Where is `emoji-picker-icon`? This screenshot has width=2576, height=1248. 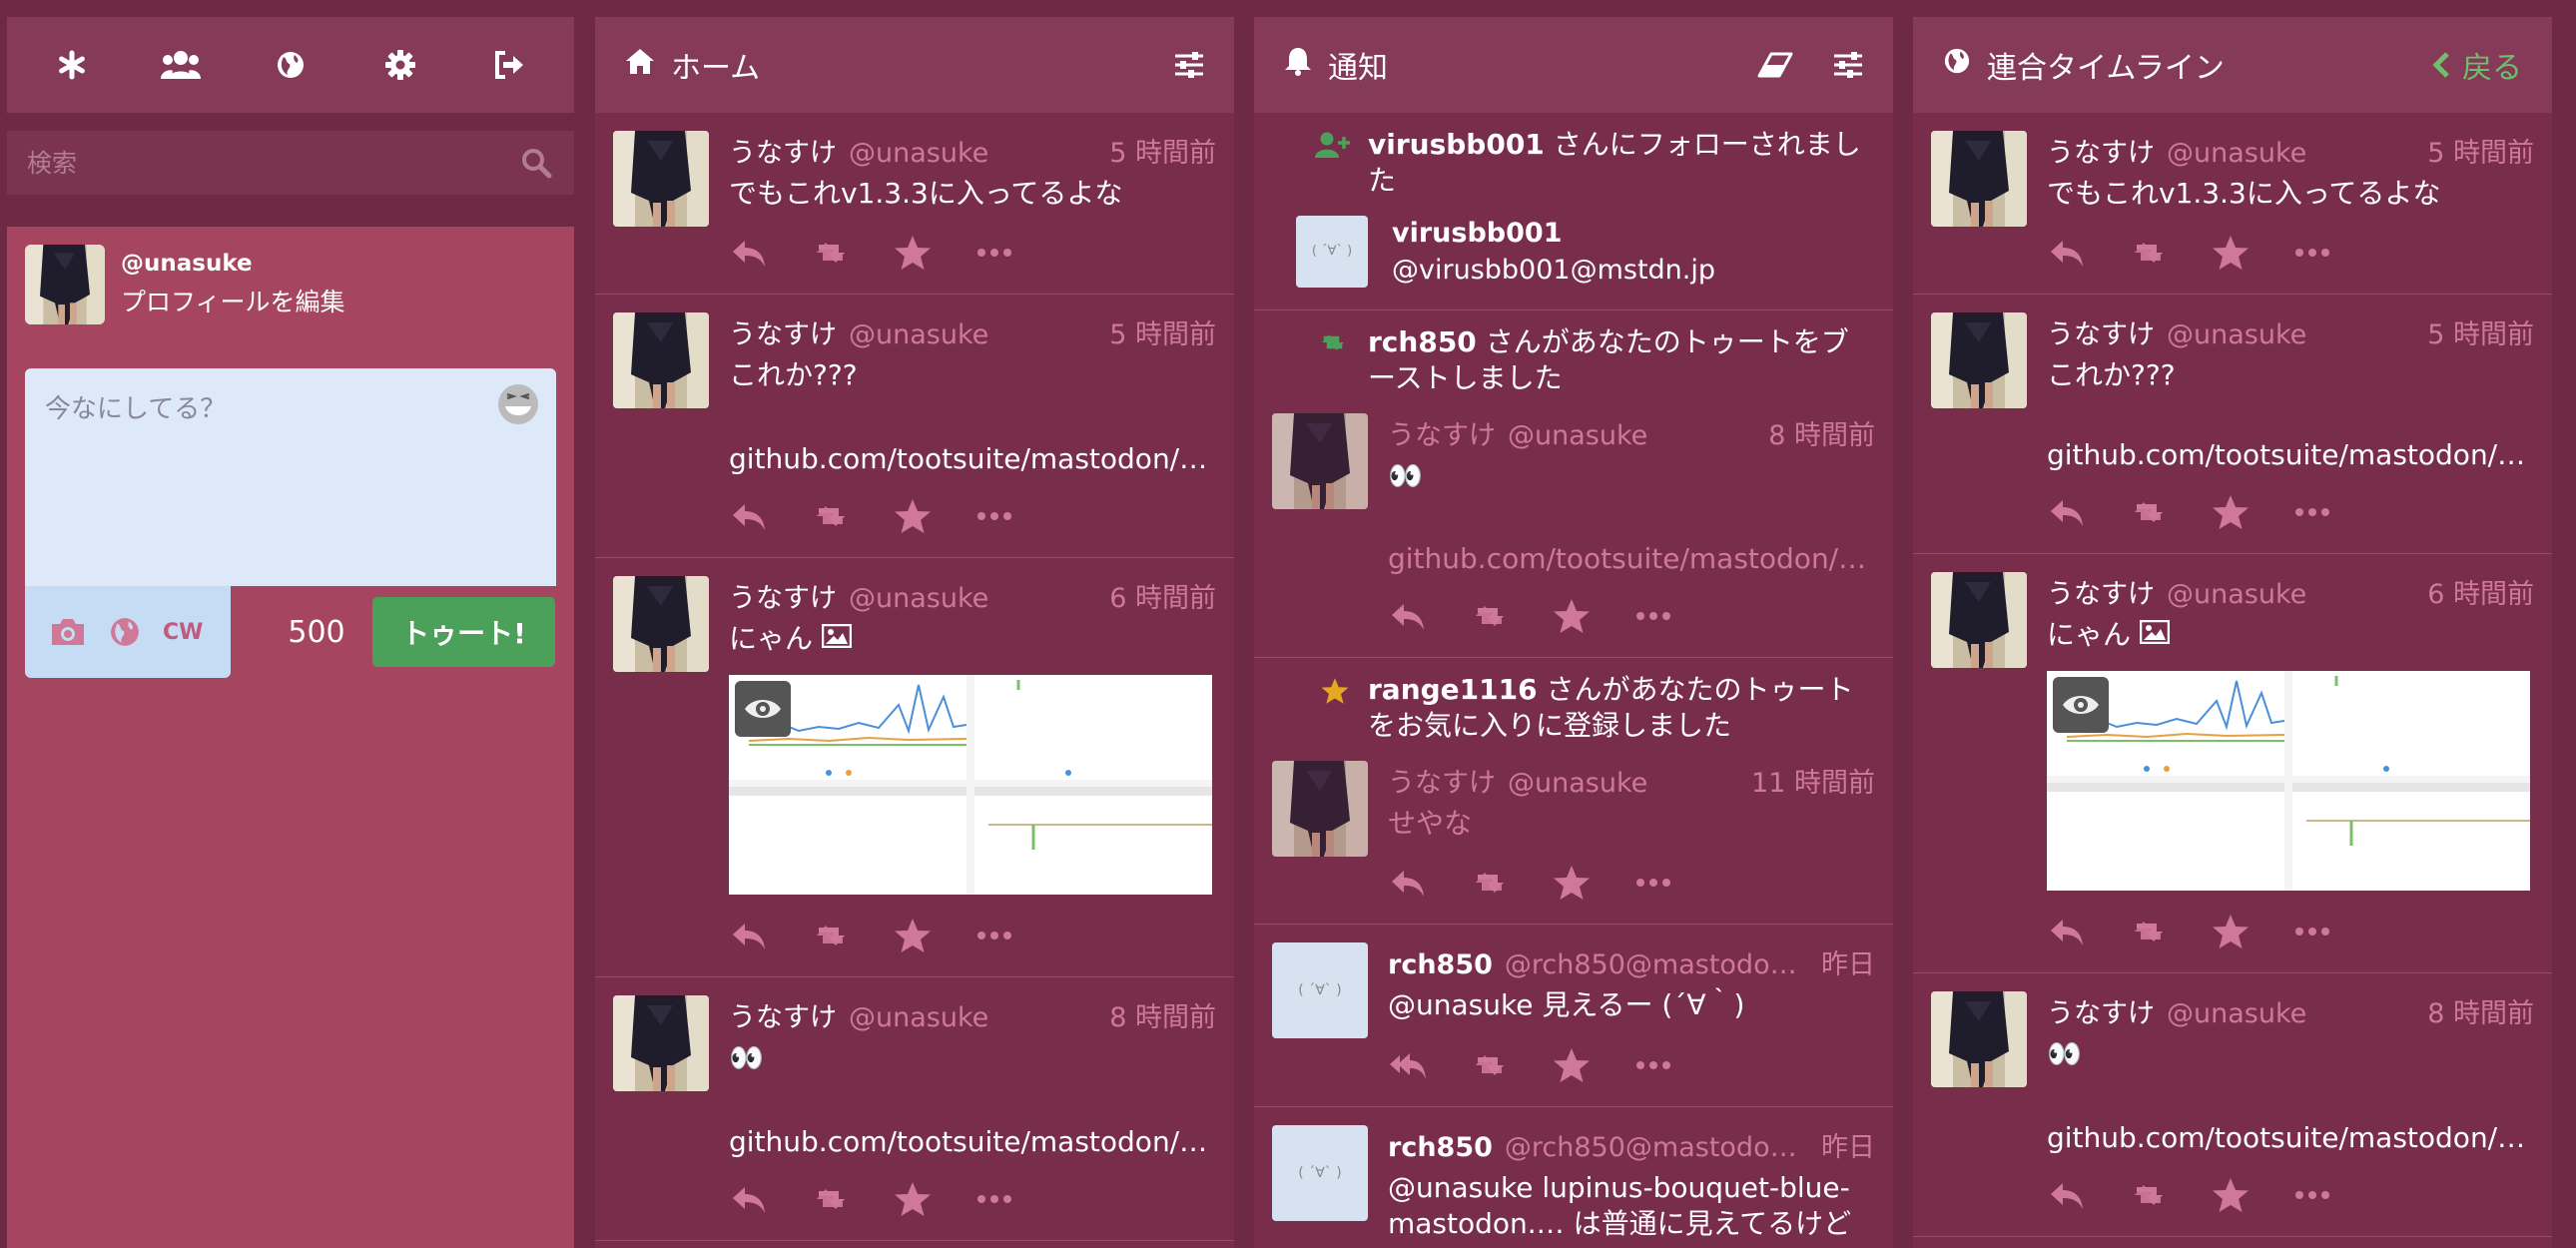
emoji-picker-icon is located at coordinates (518, 406).